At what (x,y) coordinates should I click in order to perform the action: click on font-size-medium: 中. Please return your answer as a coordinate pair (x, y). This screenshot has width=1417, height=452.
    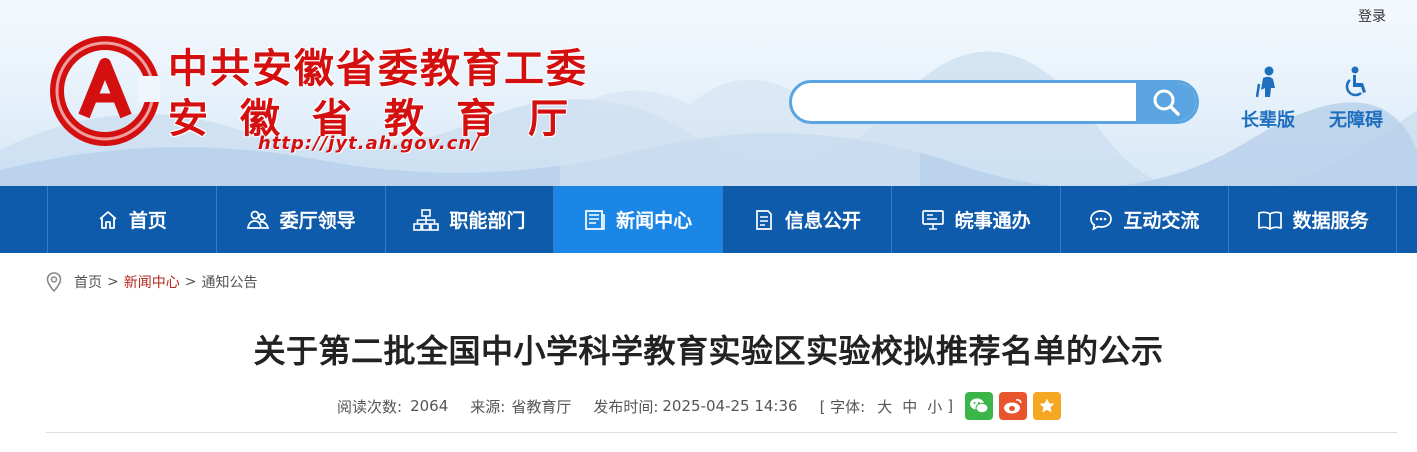
    Looking at the image, I should click on (909, 406).